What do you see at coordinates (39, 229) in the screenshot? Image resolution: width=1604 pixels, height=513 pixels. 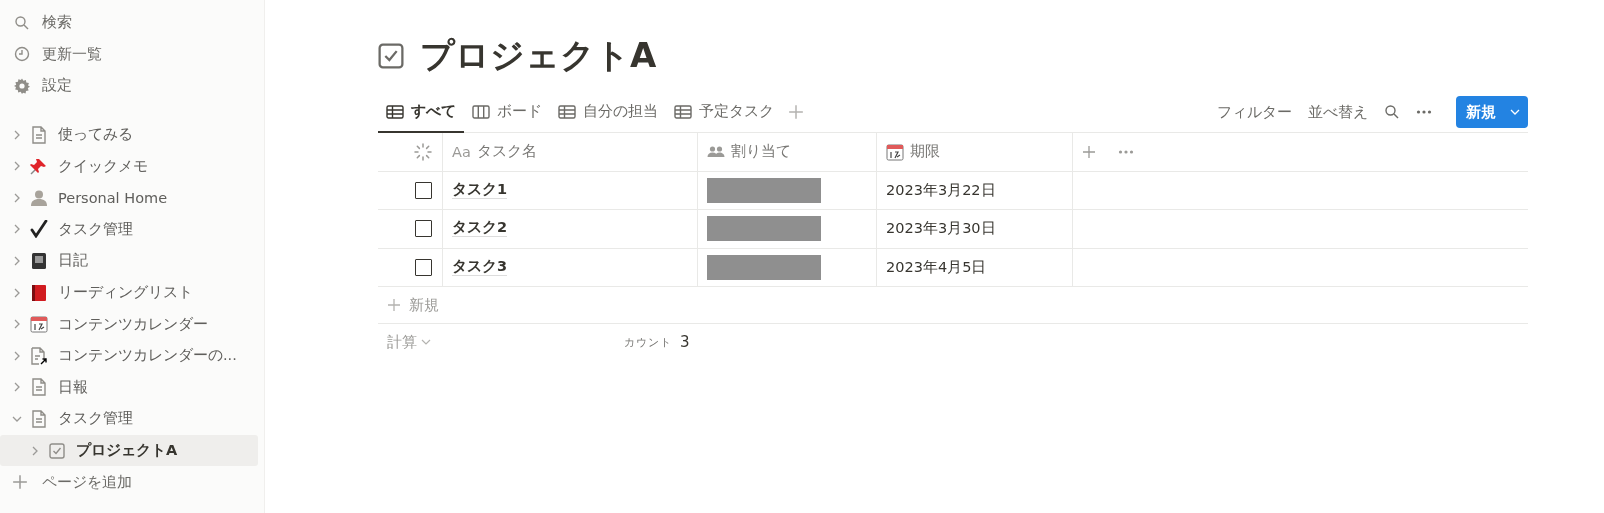 I see `checkmark-icon` at bounding box center [39, 229].